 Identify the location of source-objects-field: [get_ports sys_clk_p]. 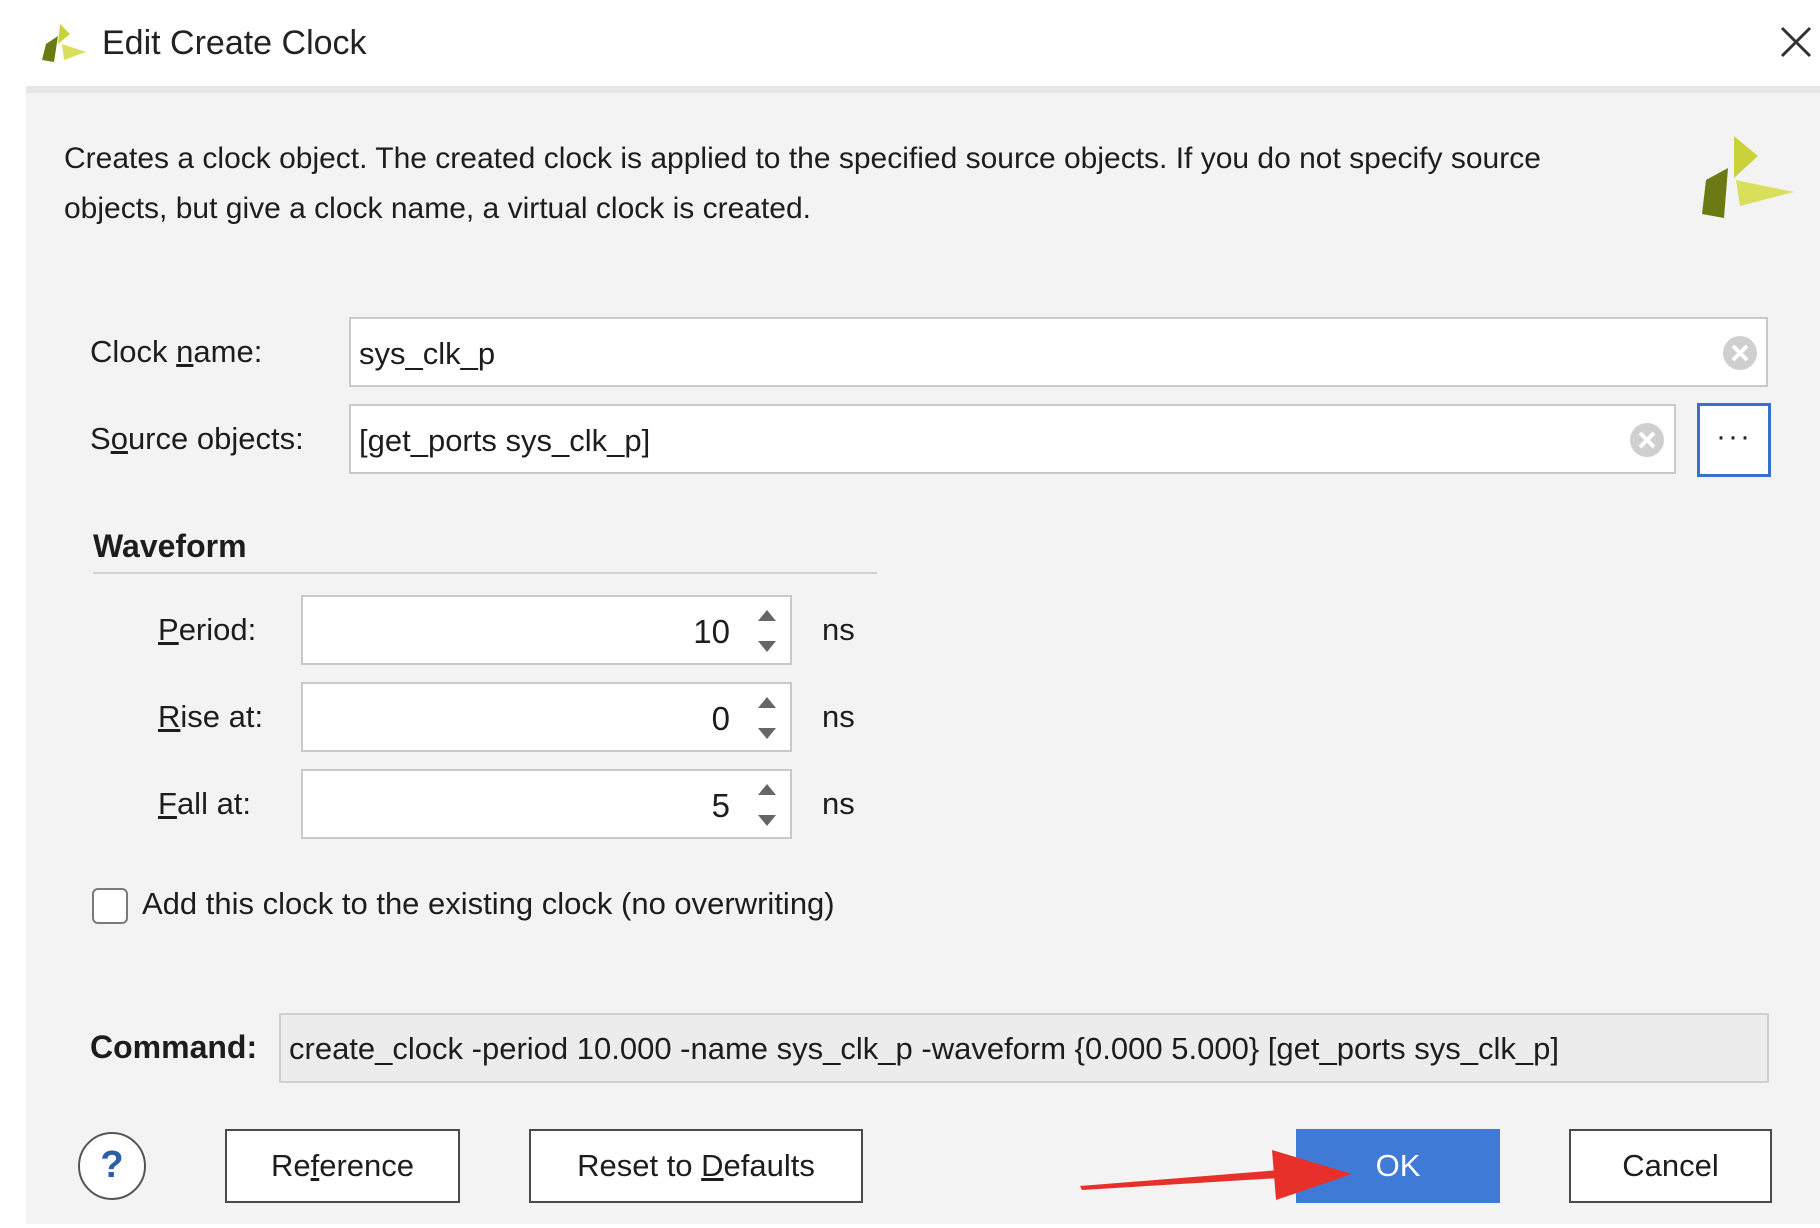
(1012, 439).